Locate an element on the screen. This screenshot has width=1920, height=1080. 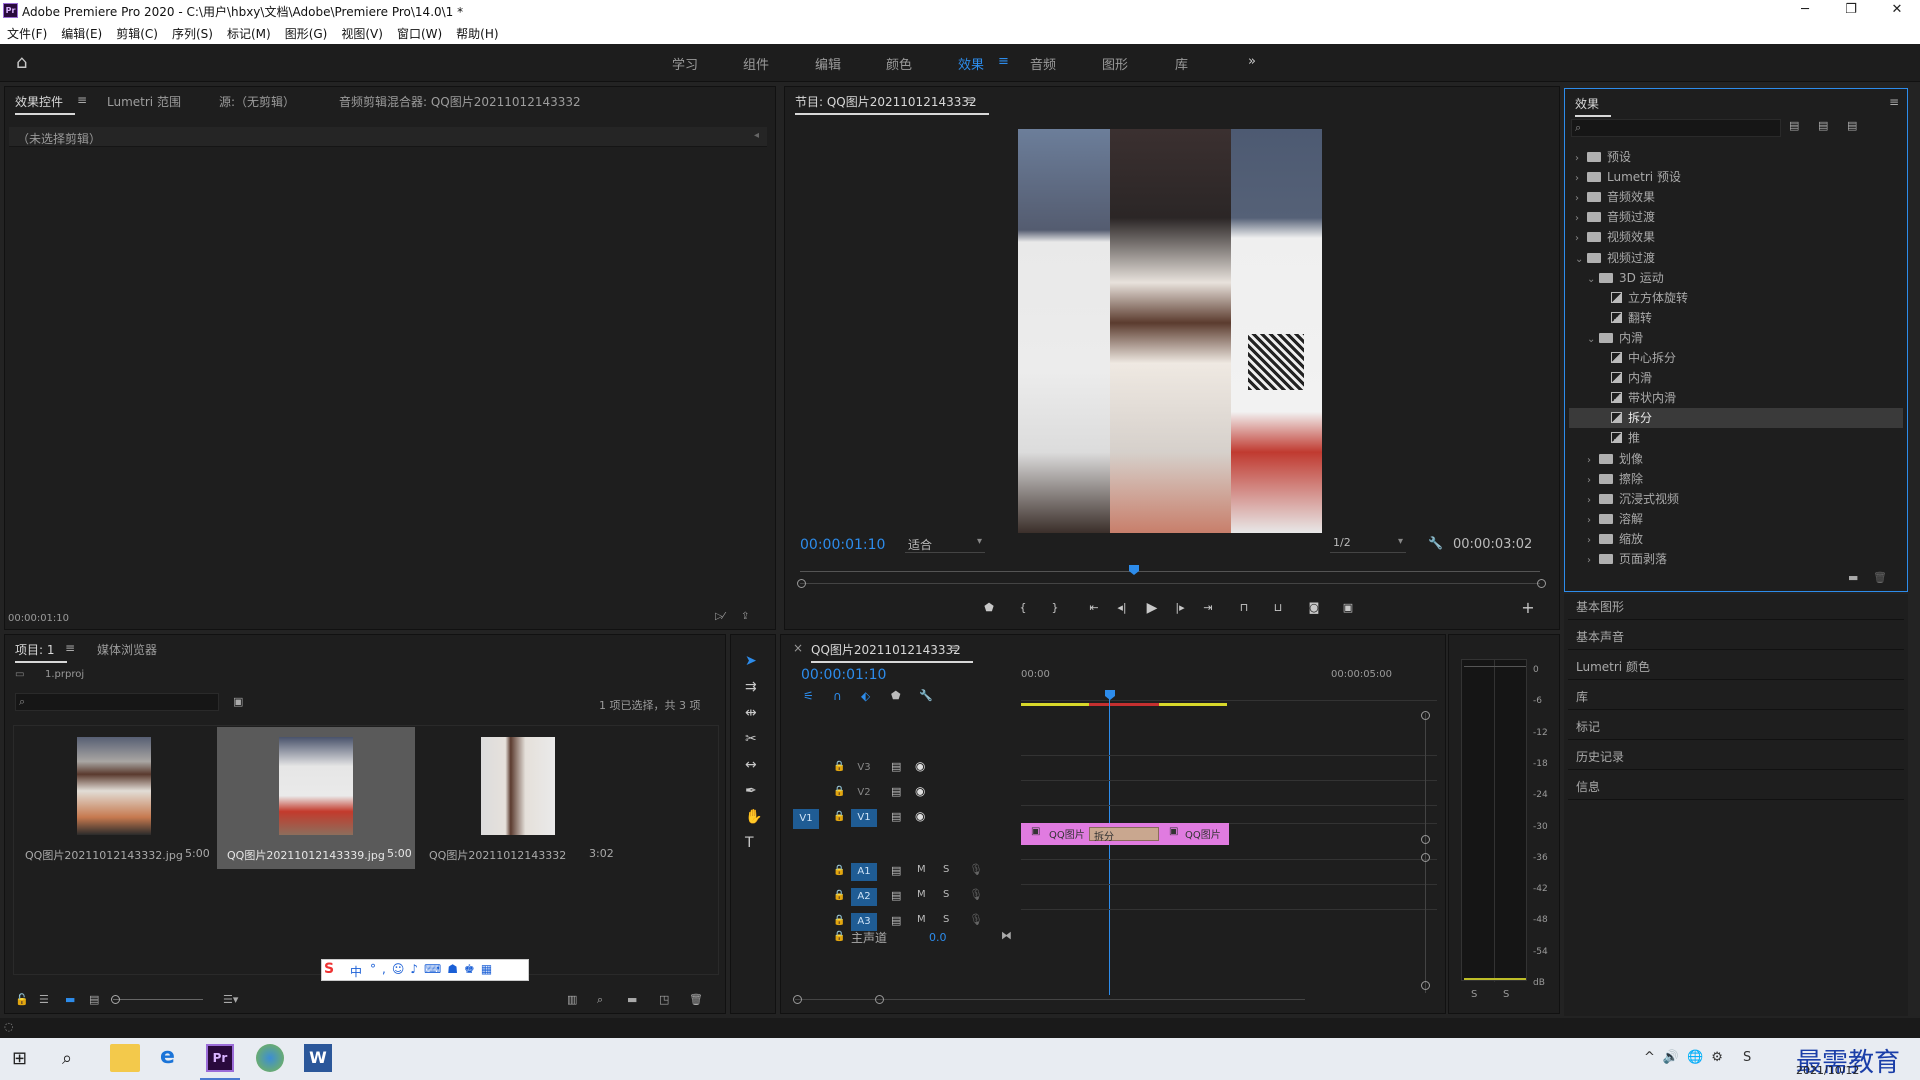
yuv-effects-icon: ▤ is located at coordinates (1852, 125).